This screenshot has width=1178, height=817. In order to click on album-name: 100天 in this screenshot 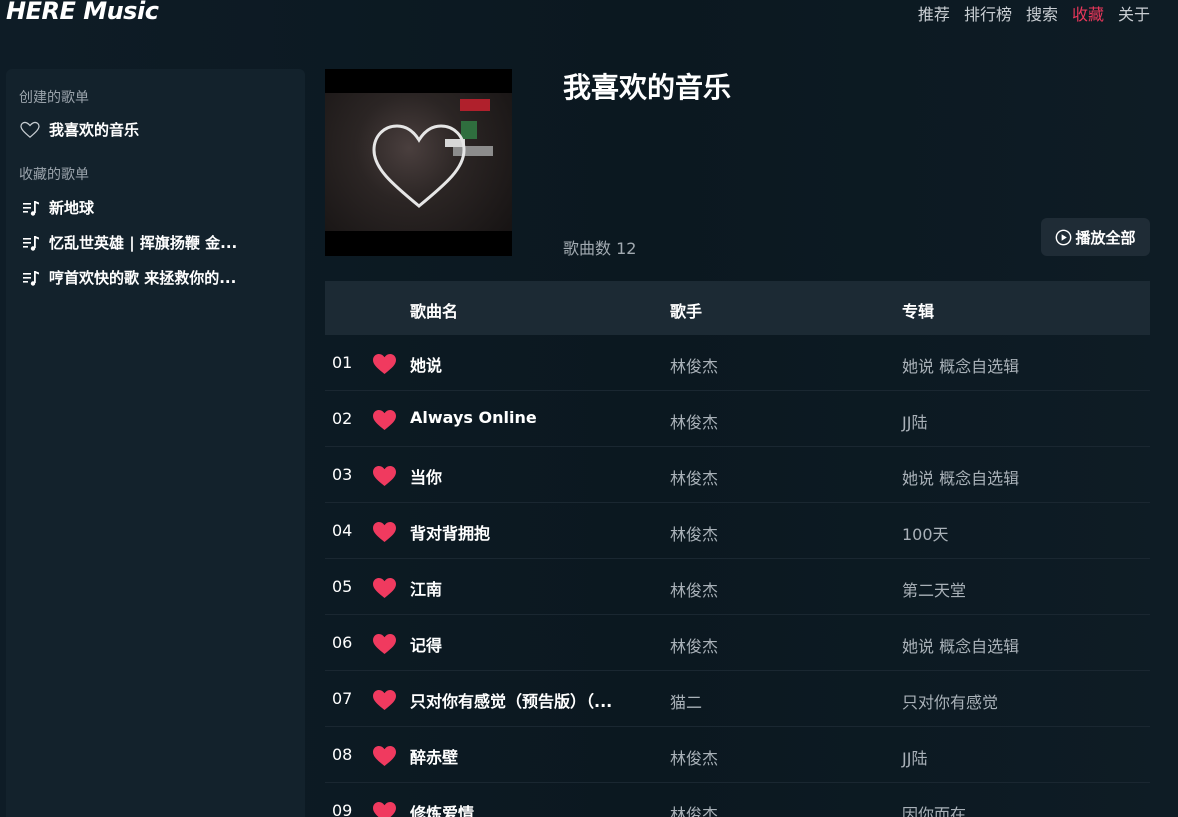, I will do `click(925, 533)`.